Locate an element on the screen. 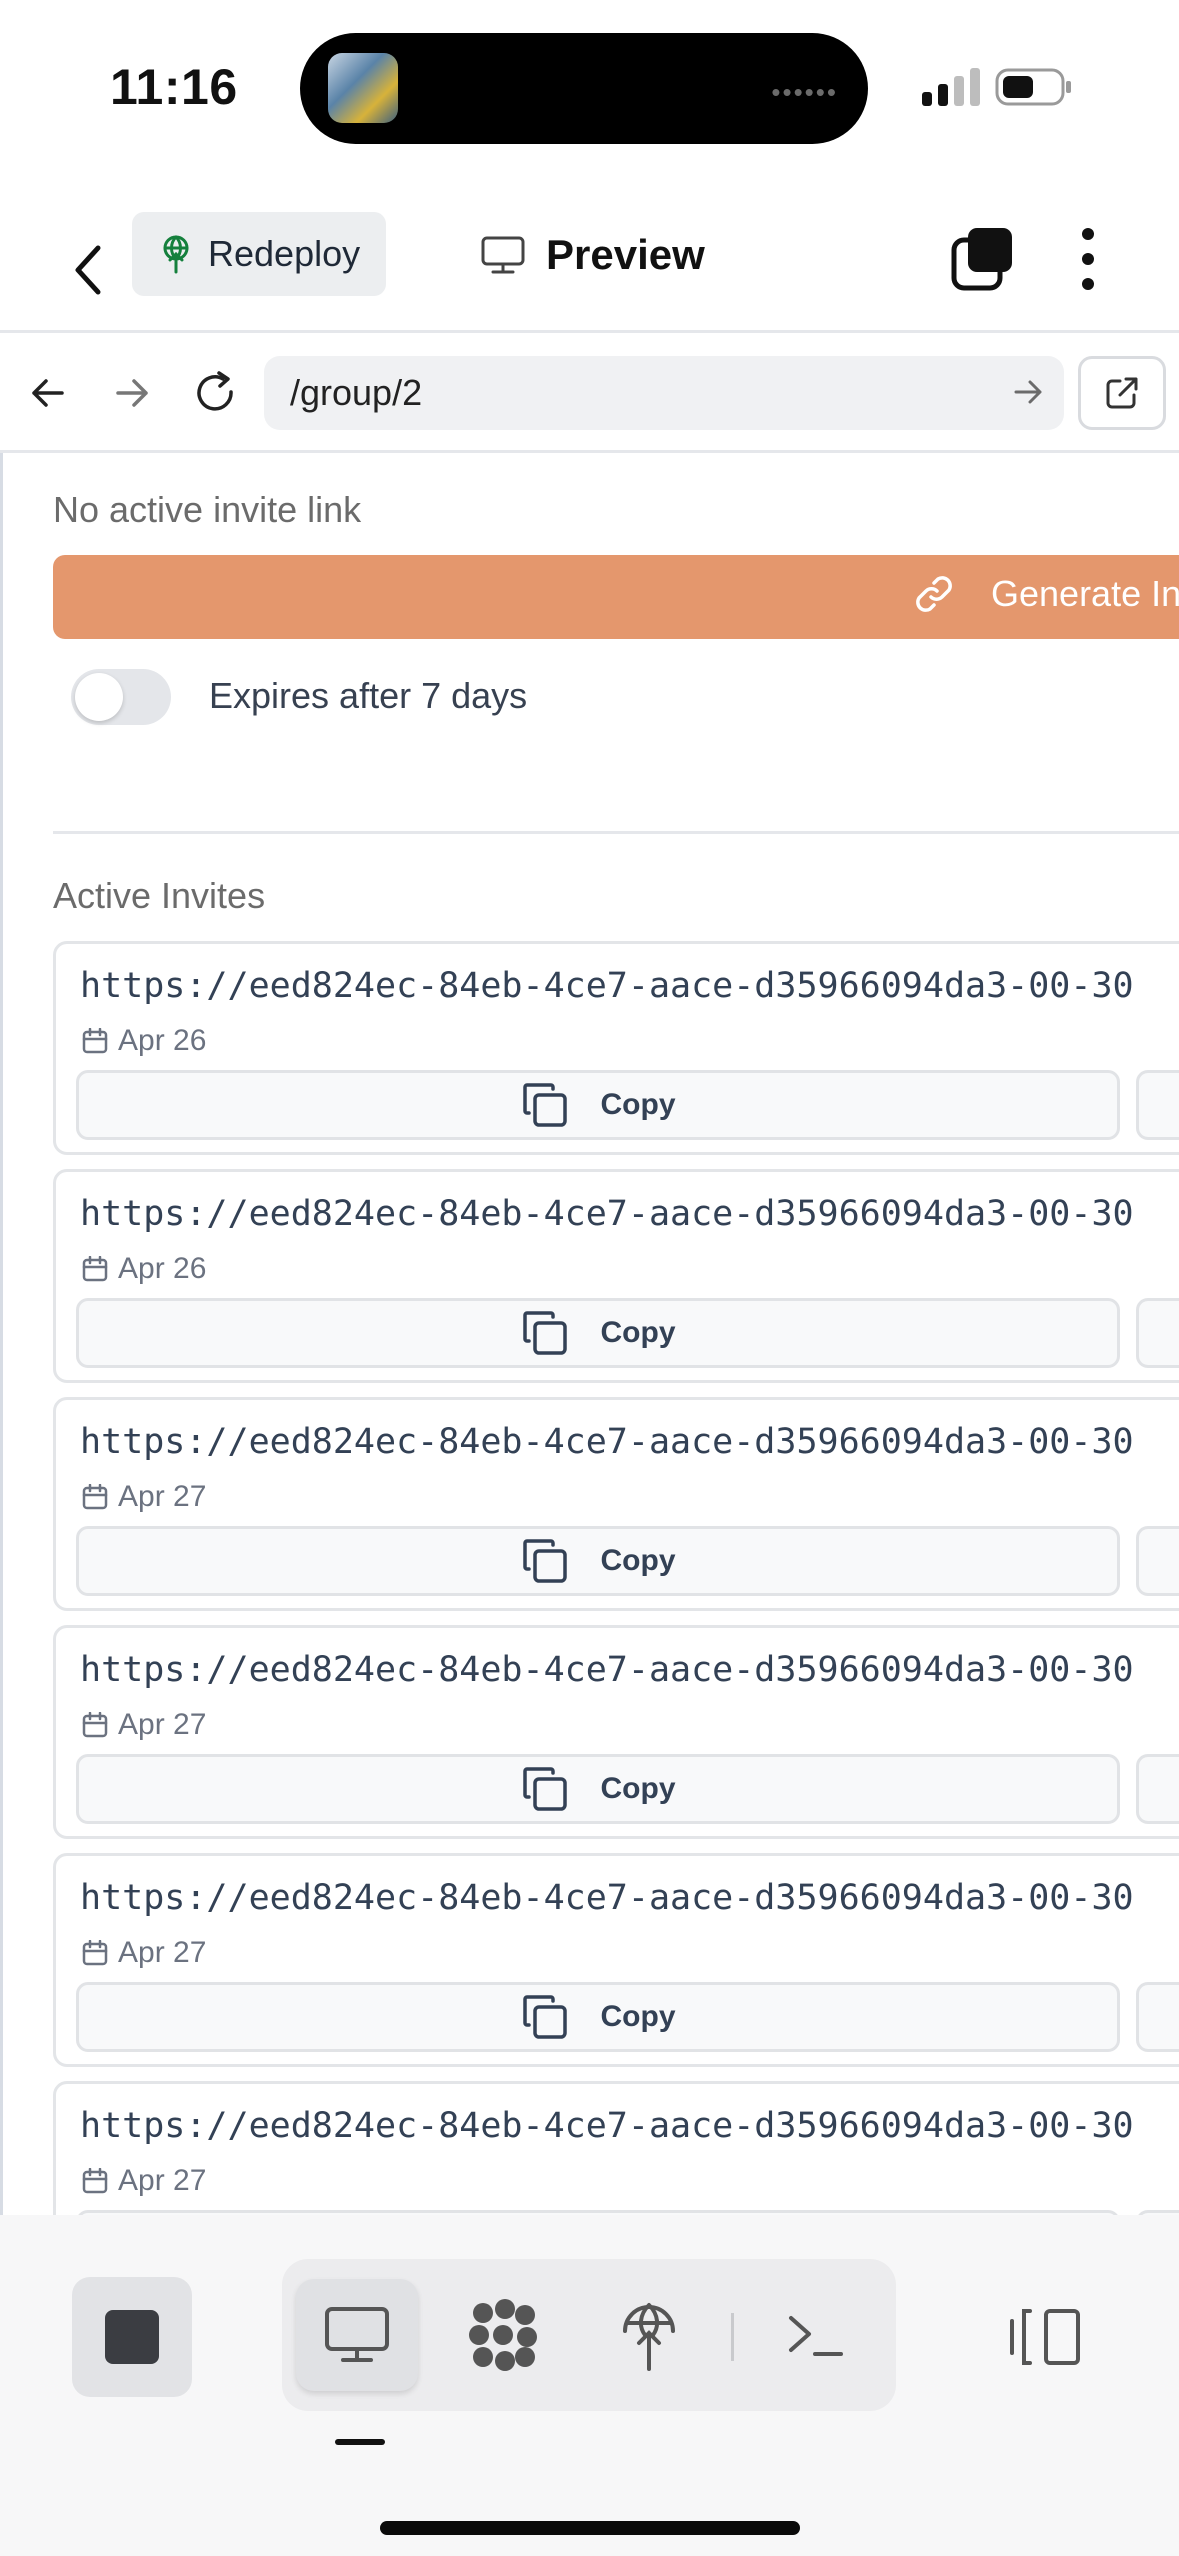 The image size is (1179, 2556). island-indicator: •••••• is located at coordinates (804, 92).